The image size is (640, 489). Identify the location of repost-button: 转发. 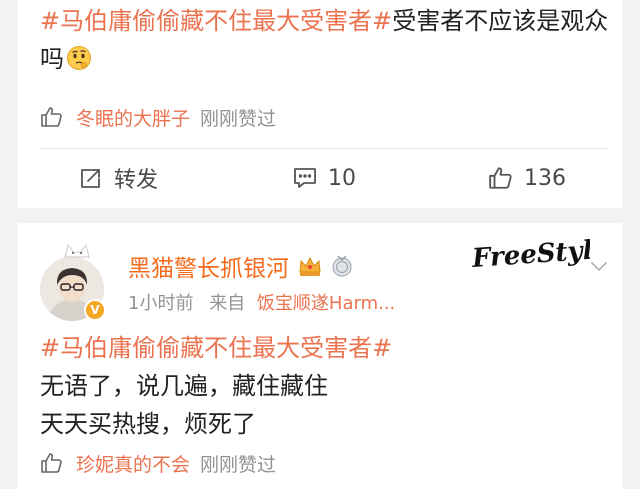
(118, 178).